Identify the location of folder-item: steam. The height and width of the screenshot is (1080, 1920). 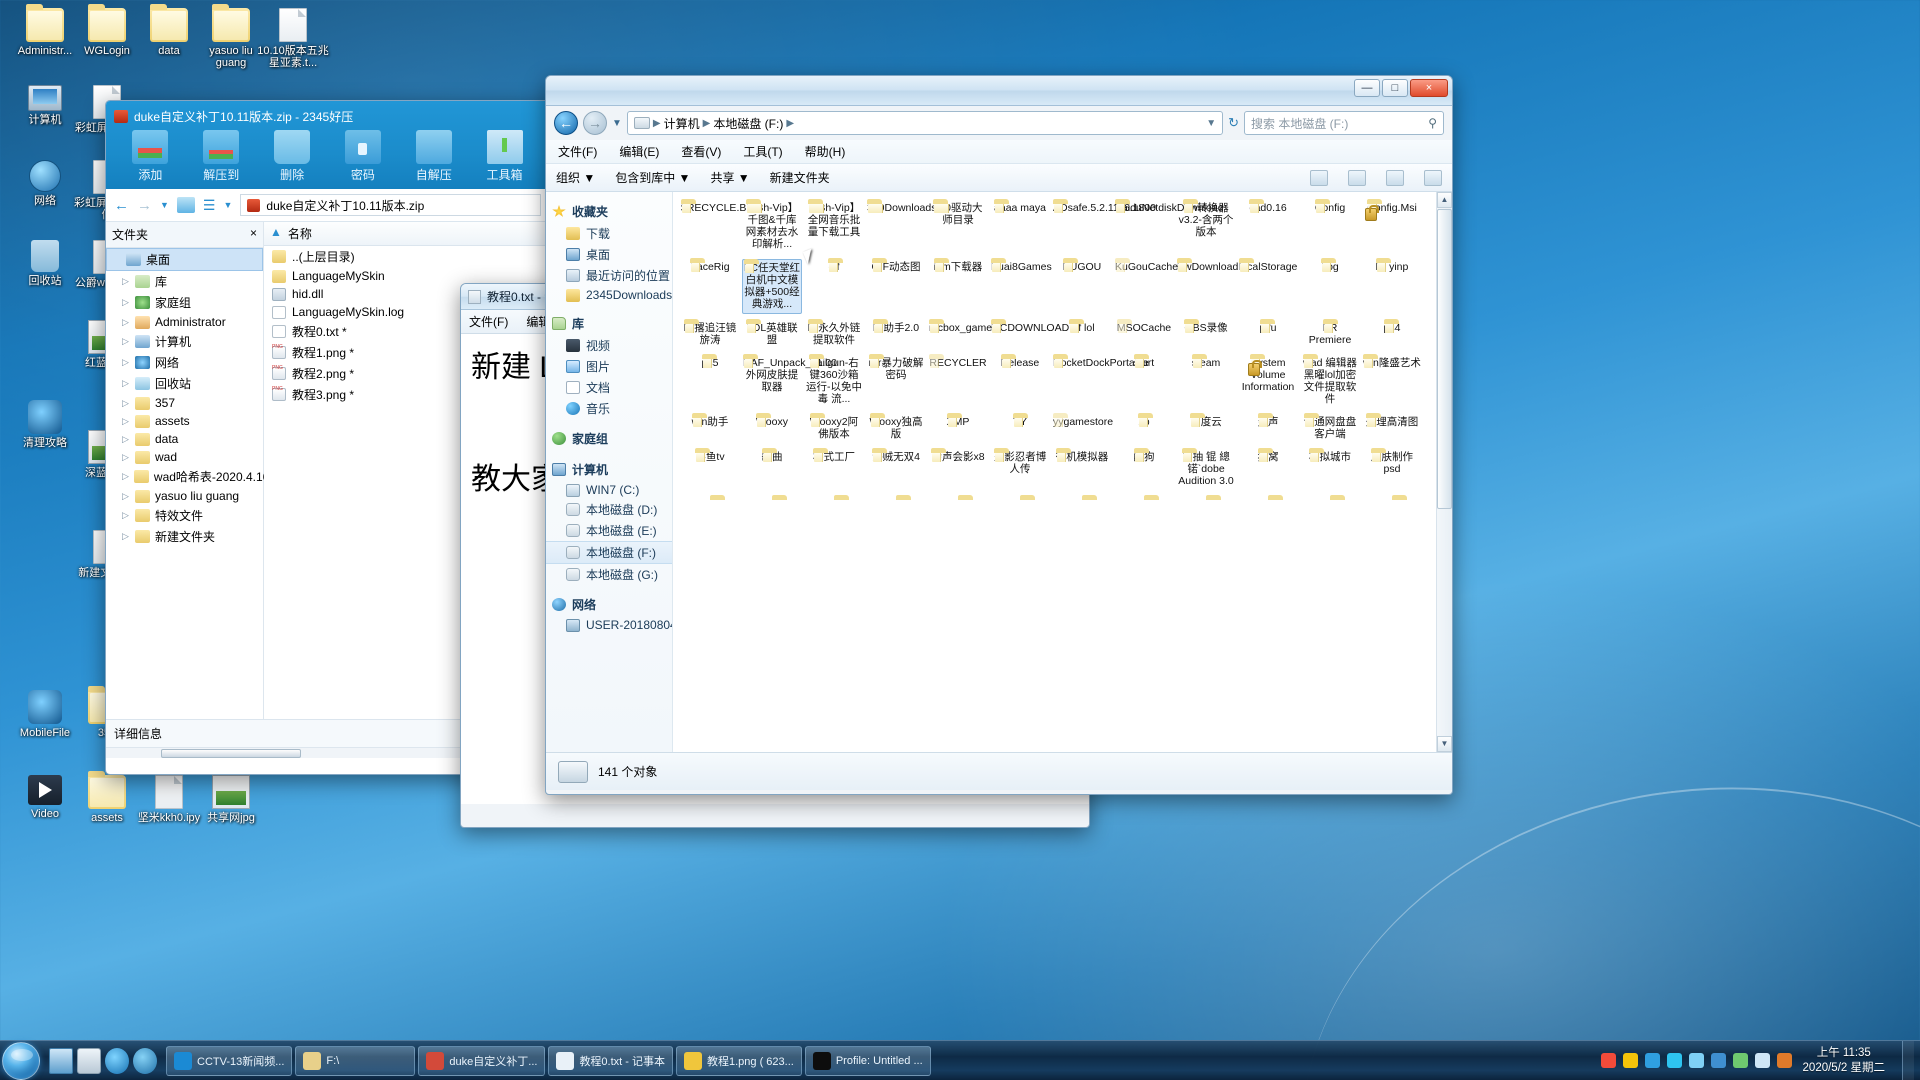
(1206, 381).